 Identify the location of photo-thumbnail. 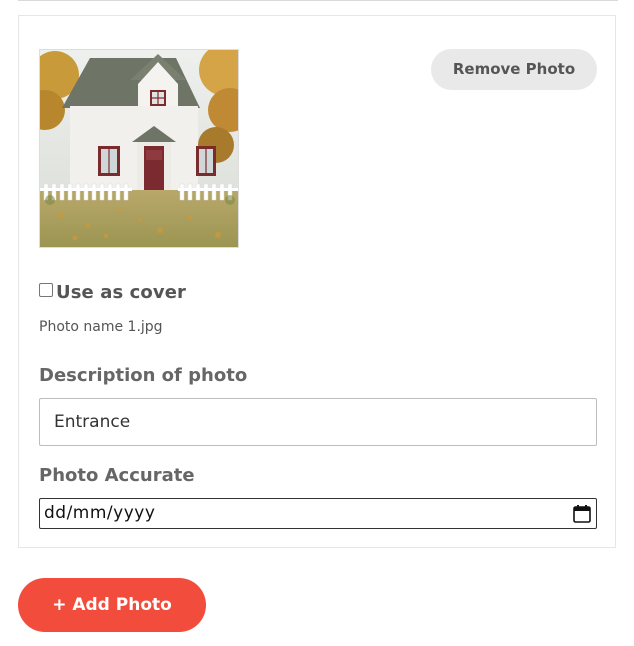
(139, 148).